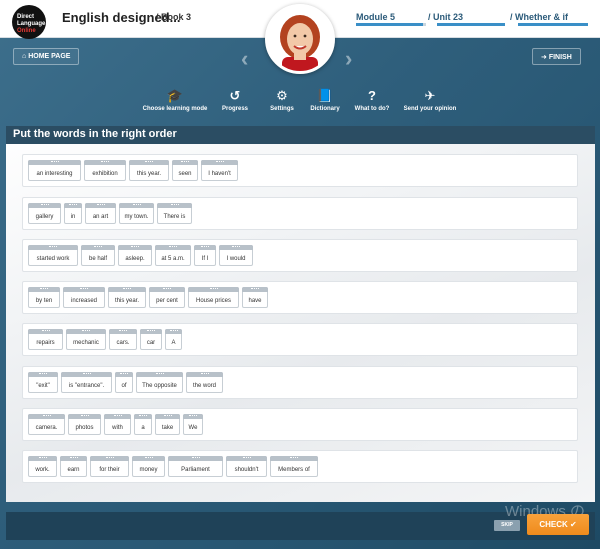  I want to click on word-tile: I haven't, so click(219, 170).